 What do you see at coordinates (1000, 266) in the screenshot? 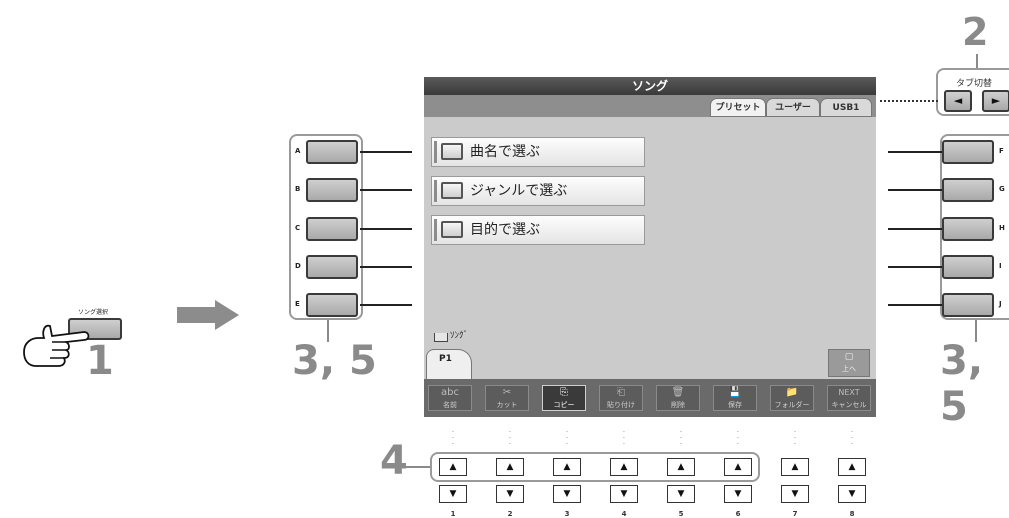
I see `hw-button-i-label: I` at bounding box center [1000, 266].